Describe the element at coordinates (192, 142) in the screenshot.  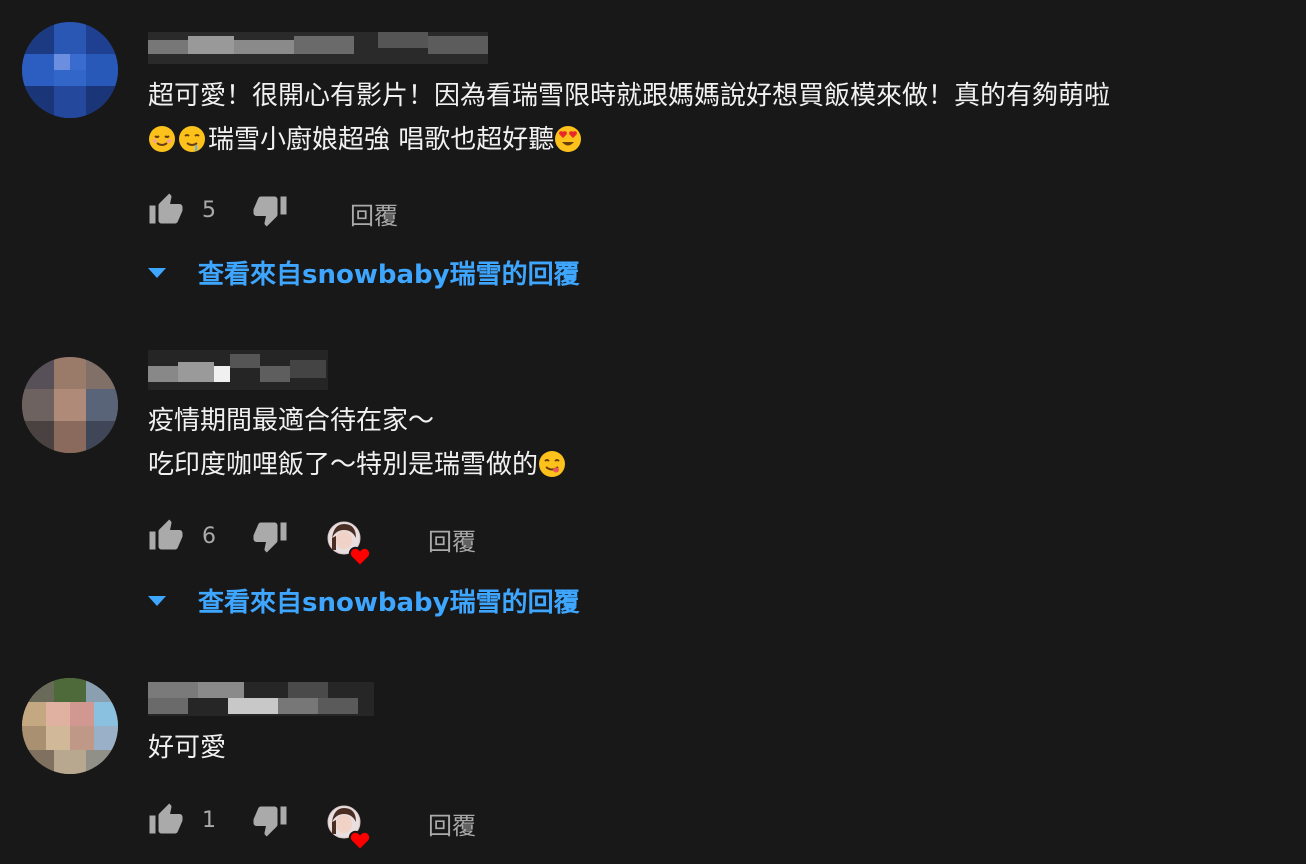
I see `drooling-face-emoji-icon` at that location.